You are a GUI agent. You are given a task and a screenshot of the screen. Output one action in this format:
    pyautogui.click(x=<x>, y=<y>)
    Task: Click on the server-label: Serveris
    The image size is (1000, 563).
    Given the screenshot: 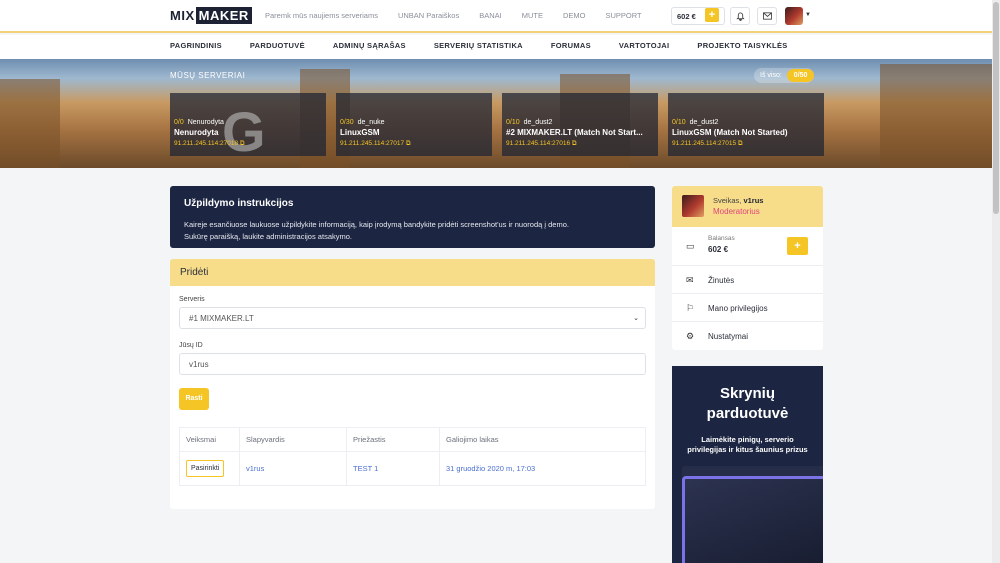 What is the action you would take?
    pyautogui.click(x=192, y=299)
    